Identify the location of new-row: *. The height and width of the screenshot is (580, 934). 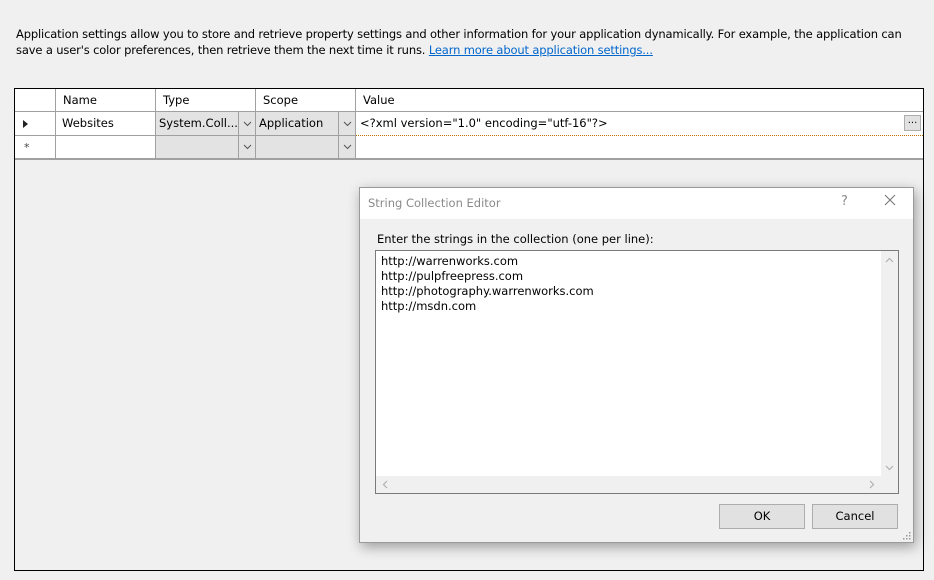
(469, 148).